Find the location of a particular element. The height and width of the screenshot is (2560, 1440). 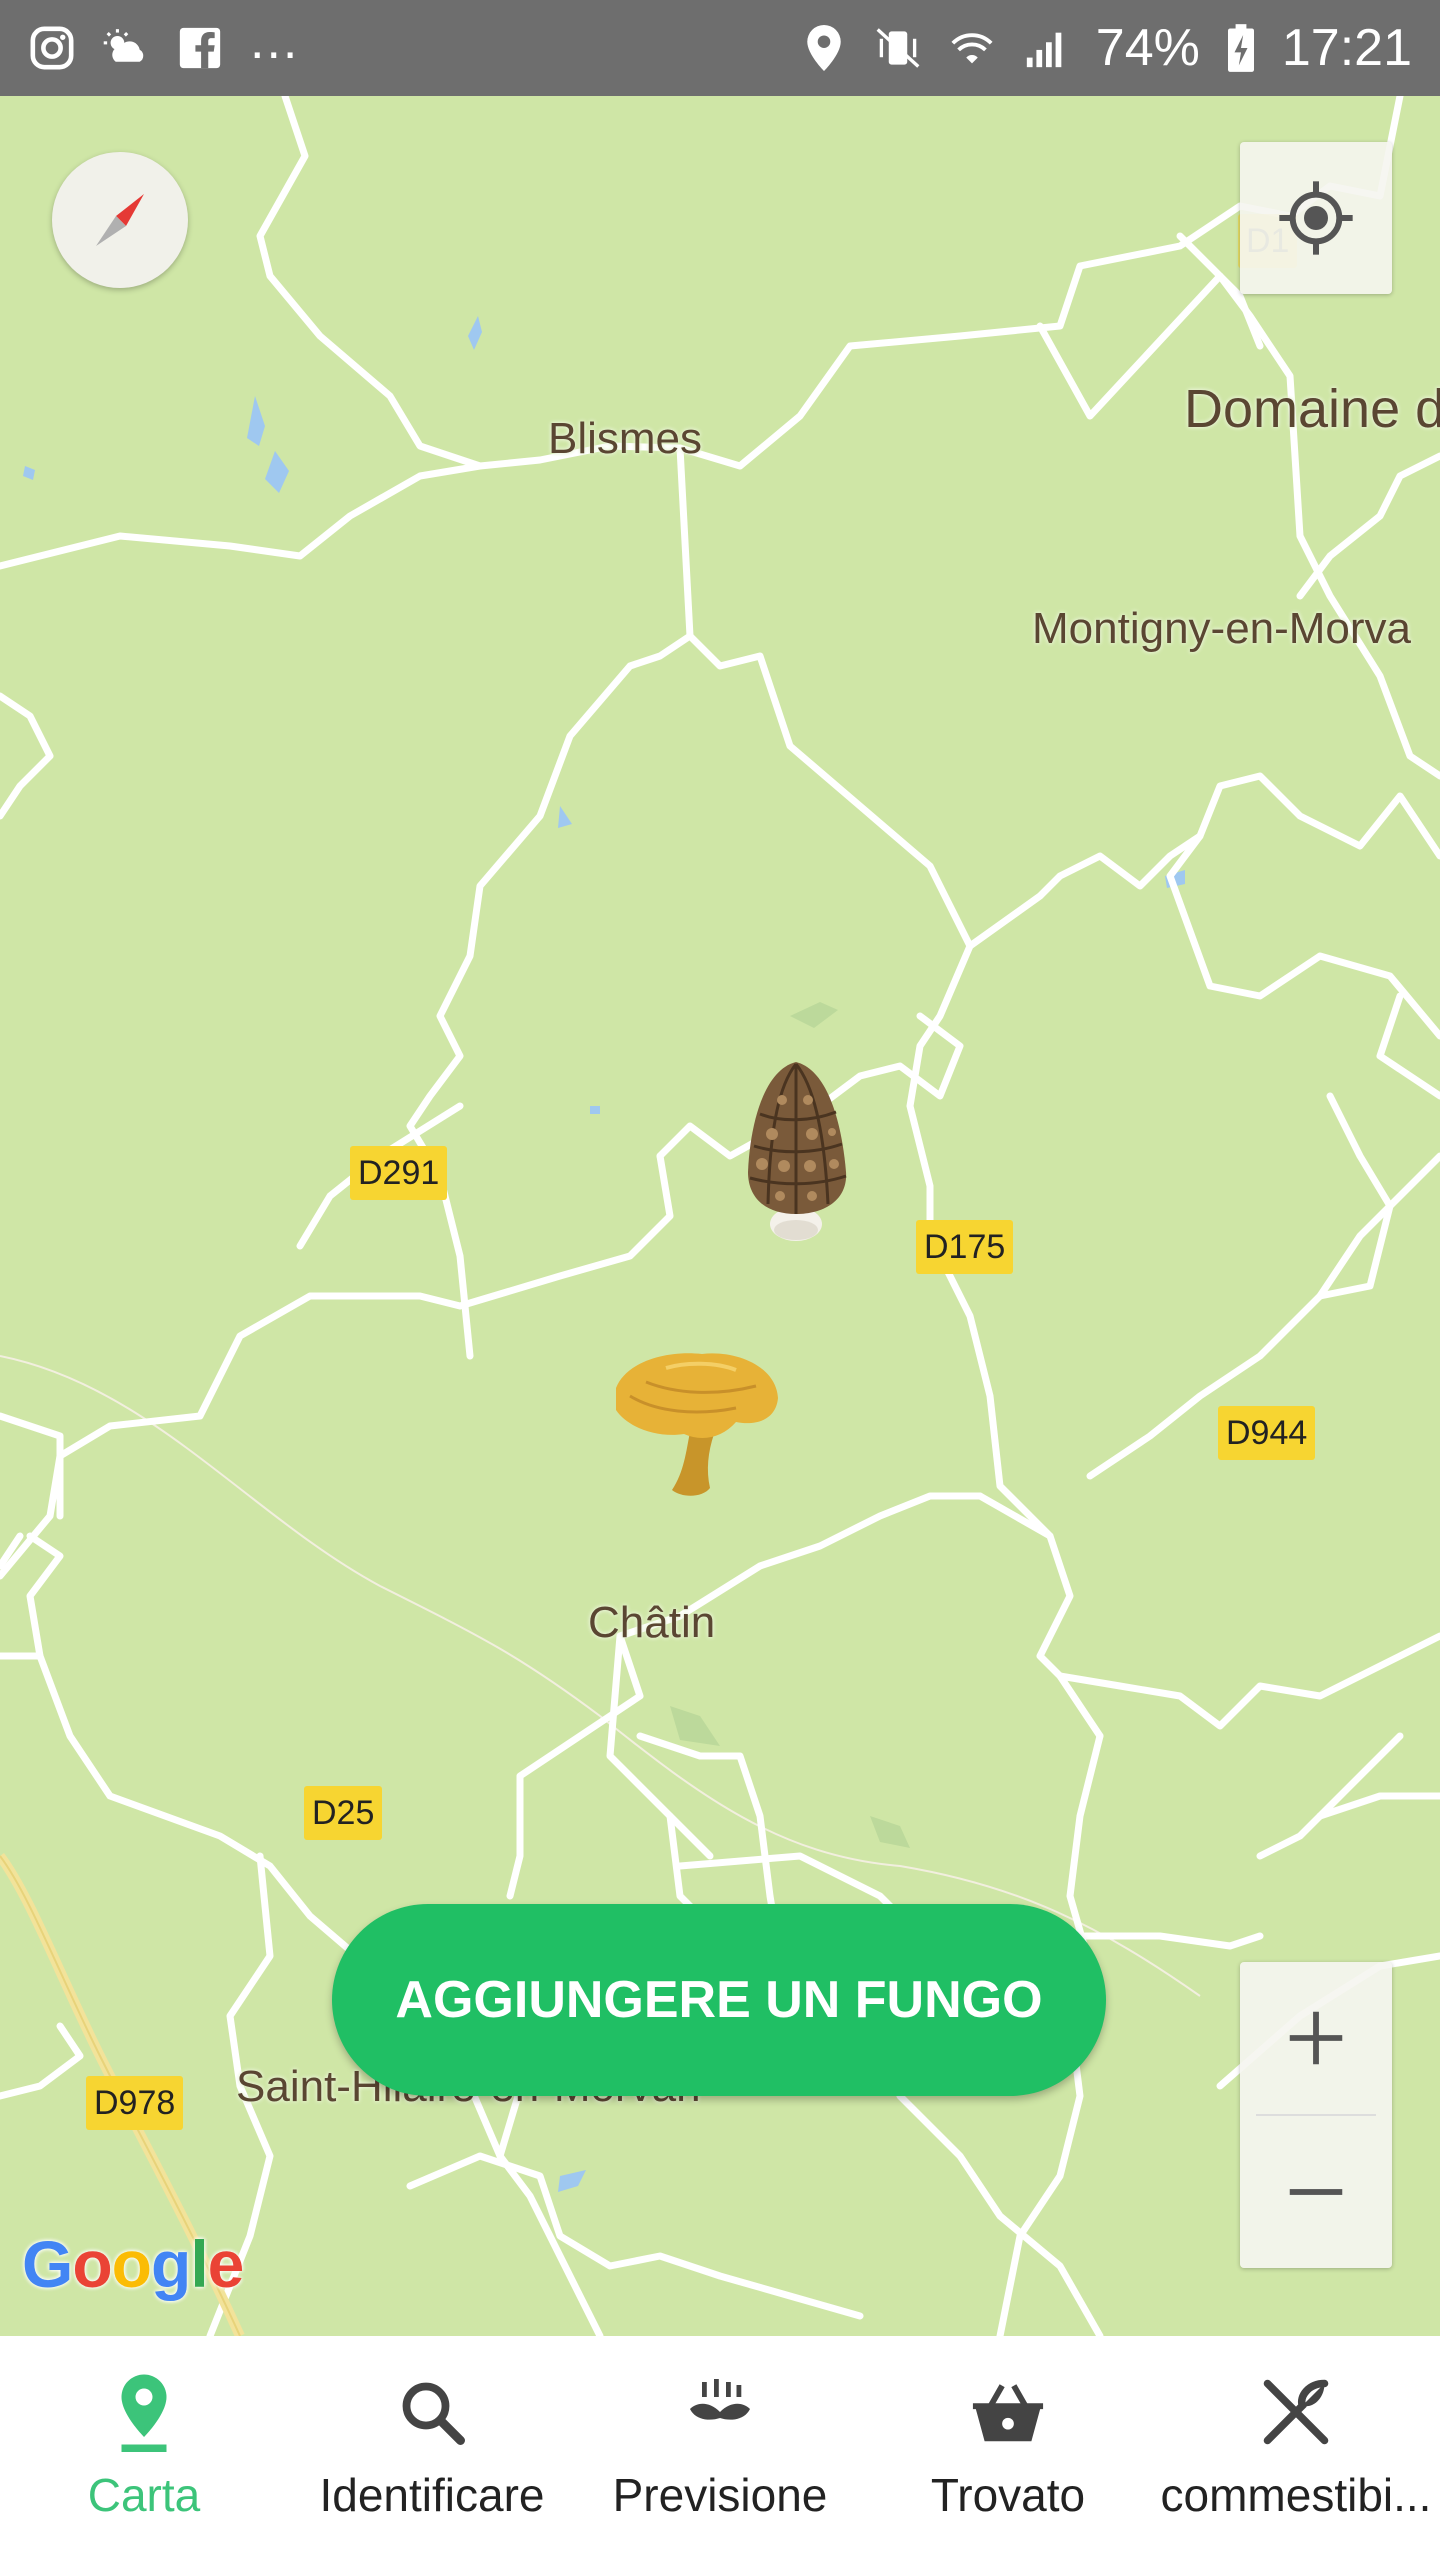

zoom-controls is located at coordinates (1316, 2115).